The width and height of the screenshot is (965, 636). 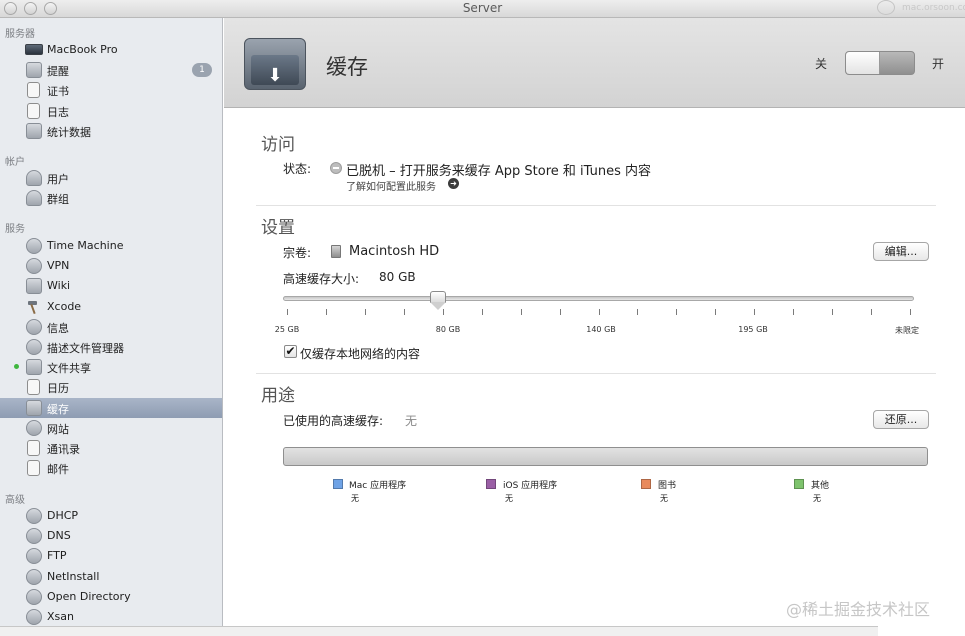 What do you see at coordinates (34, 577) in the screenshot?
I see `netinstall-icon` at bounding box center [34, 577].